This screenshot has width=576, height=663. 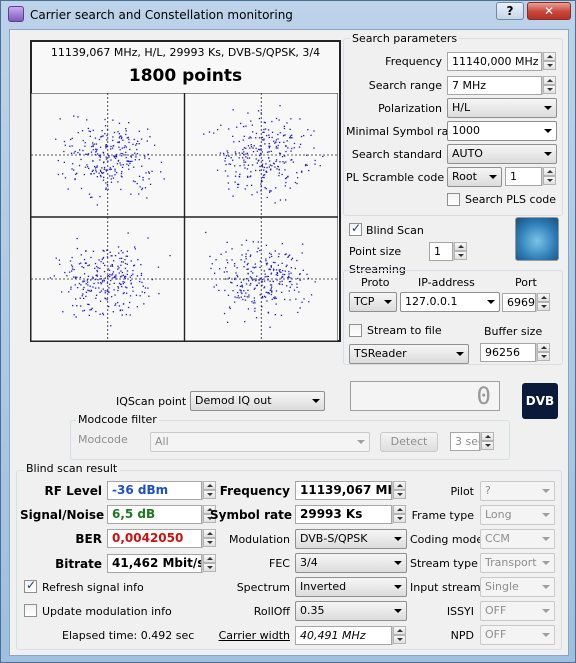 I want to click on pl-scramble-label: PL Scramble code, so click(x=395, y=177).